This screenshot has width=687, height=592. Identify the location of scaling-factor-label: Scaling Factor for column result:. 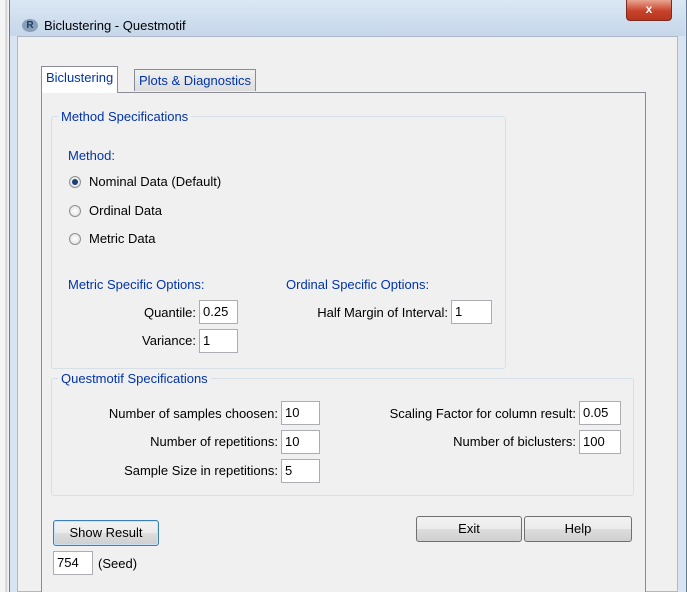
(482, 413).